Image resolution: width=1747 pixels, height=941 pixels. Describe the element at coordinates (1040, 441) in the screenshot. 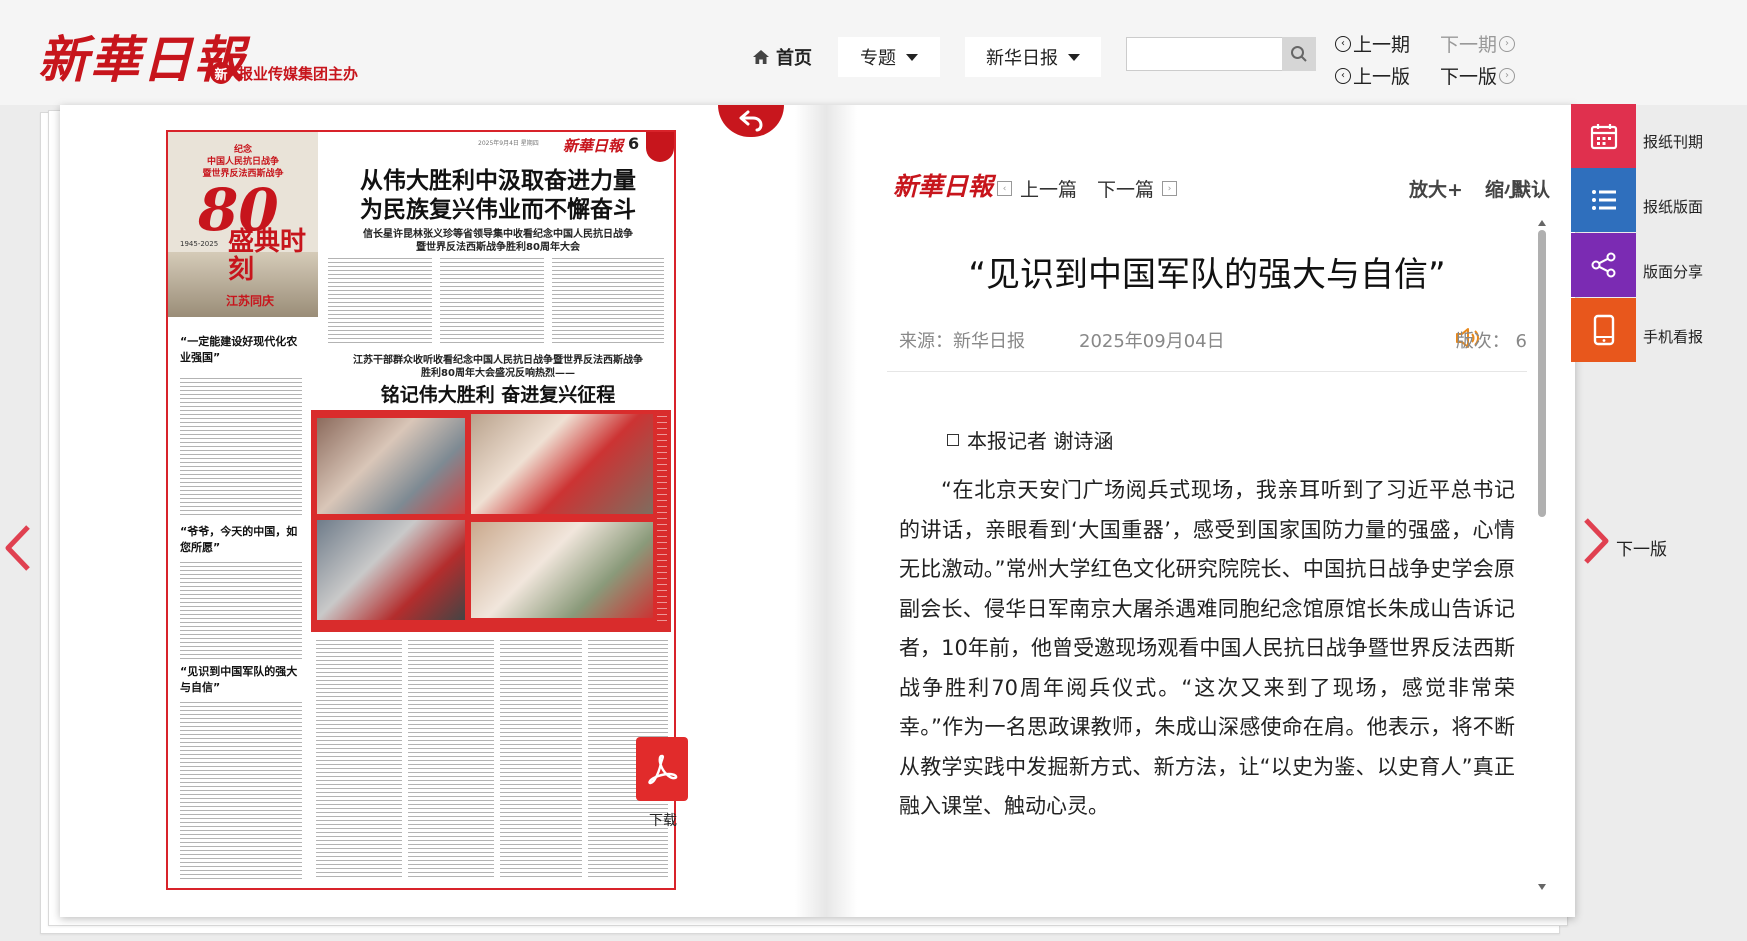

I see `byline-text: 本报记者 谢诗涵` at that location.